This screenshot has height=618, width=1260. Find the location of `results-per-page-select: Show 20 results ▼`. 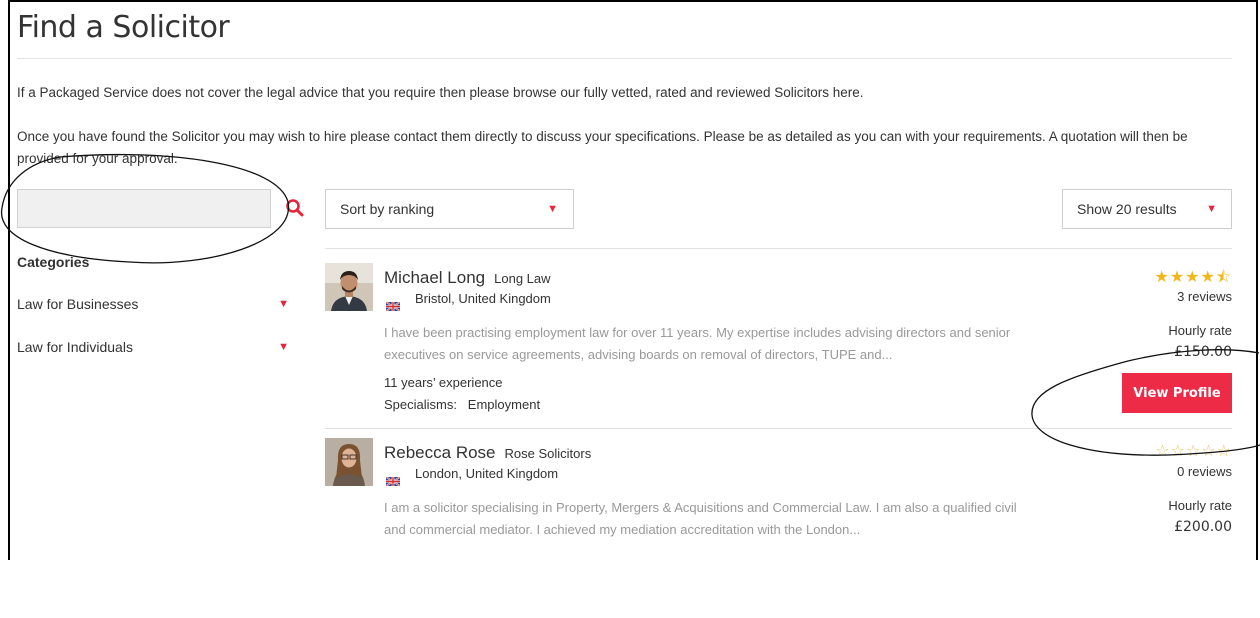

results-per-page-select: Show 20 results ▼ is located at coordinates (1147, 209).